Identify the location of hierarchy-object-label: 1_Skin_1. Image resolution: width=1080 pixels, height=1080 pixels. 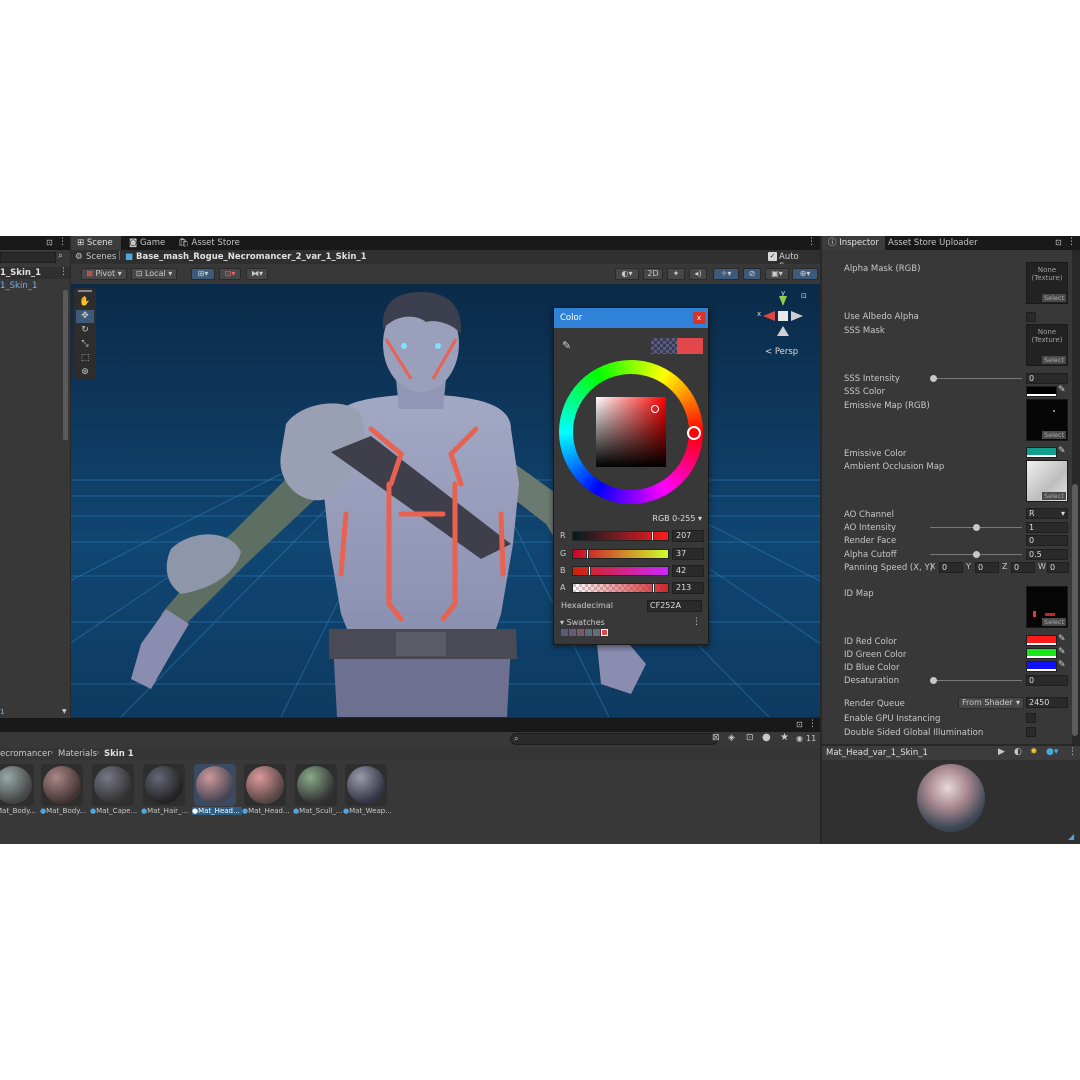
(18, 286).